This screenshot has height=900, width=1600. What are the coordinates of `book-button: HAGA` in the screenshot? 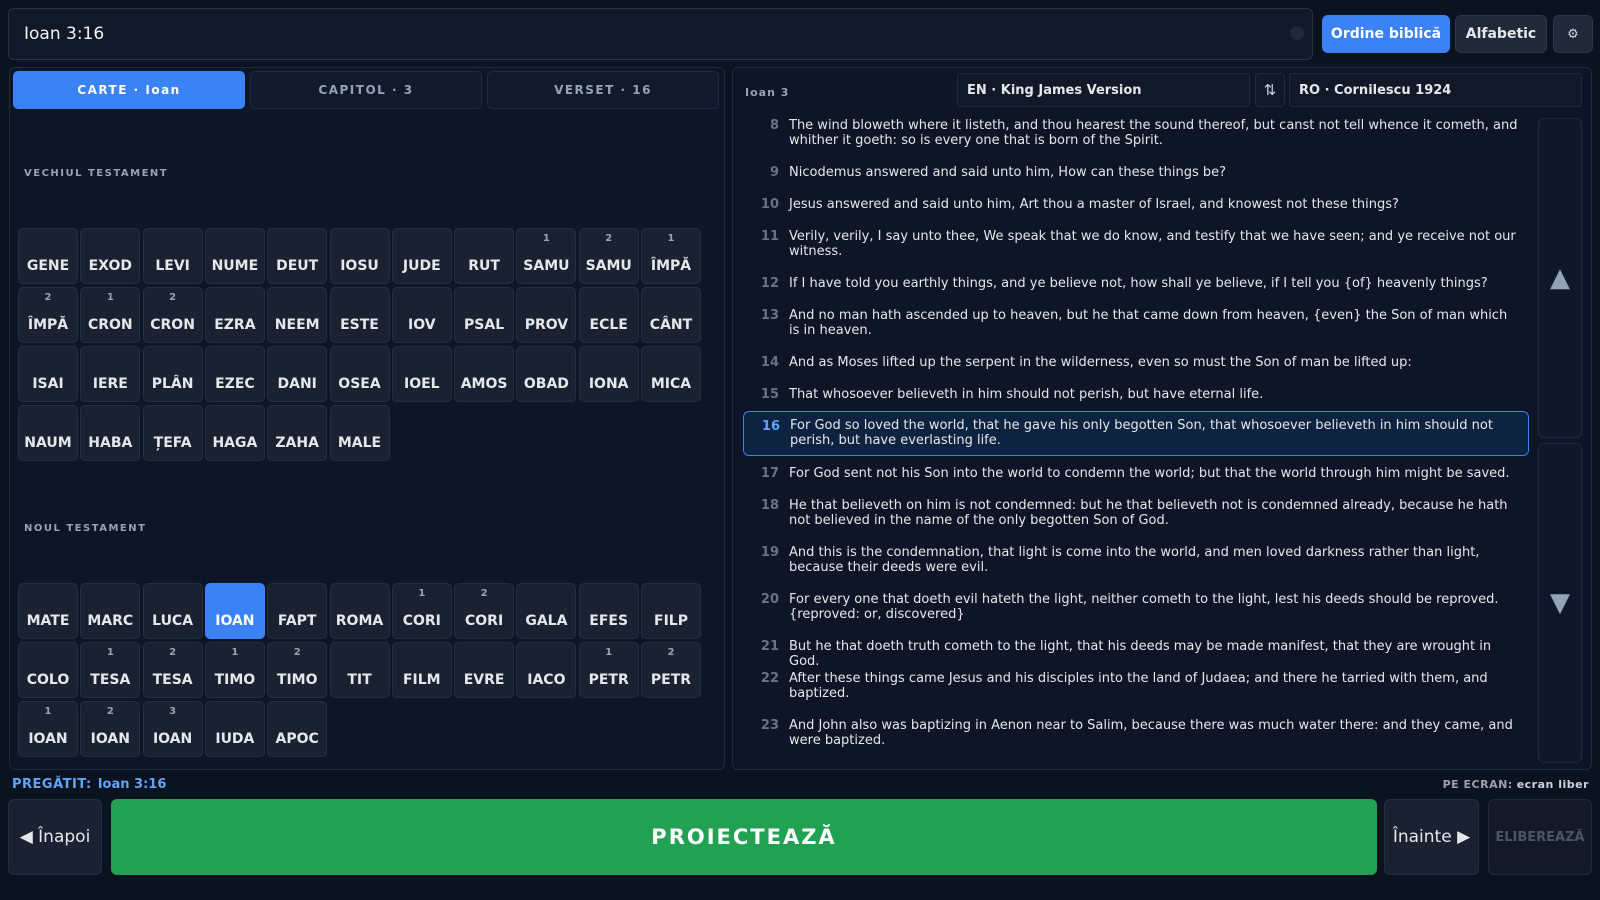 It's located at (234, 433).